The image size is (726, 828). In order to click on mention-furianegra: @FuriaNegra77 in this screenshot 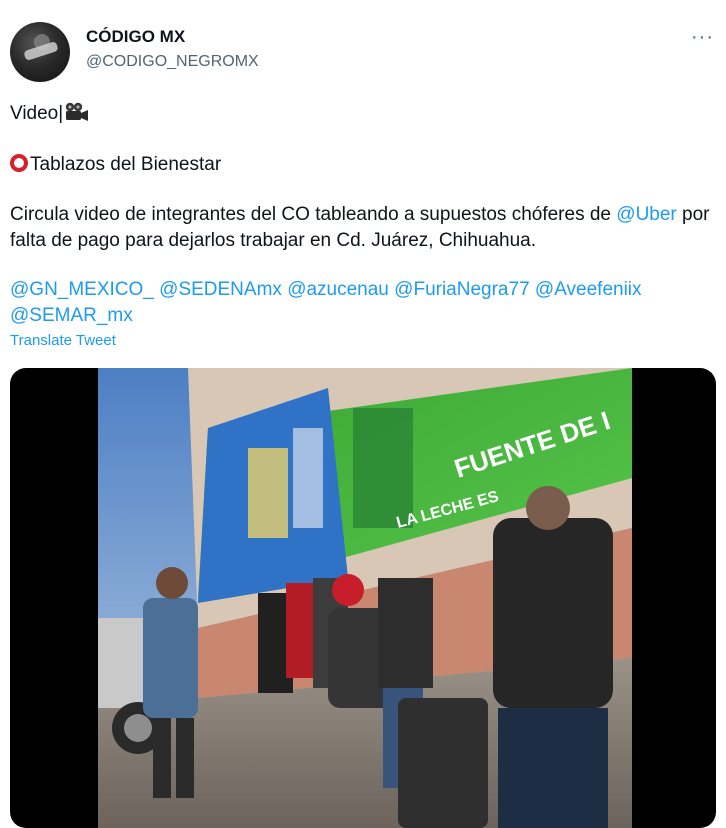, I will do `click(461, 289)`.